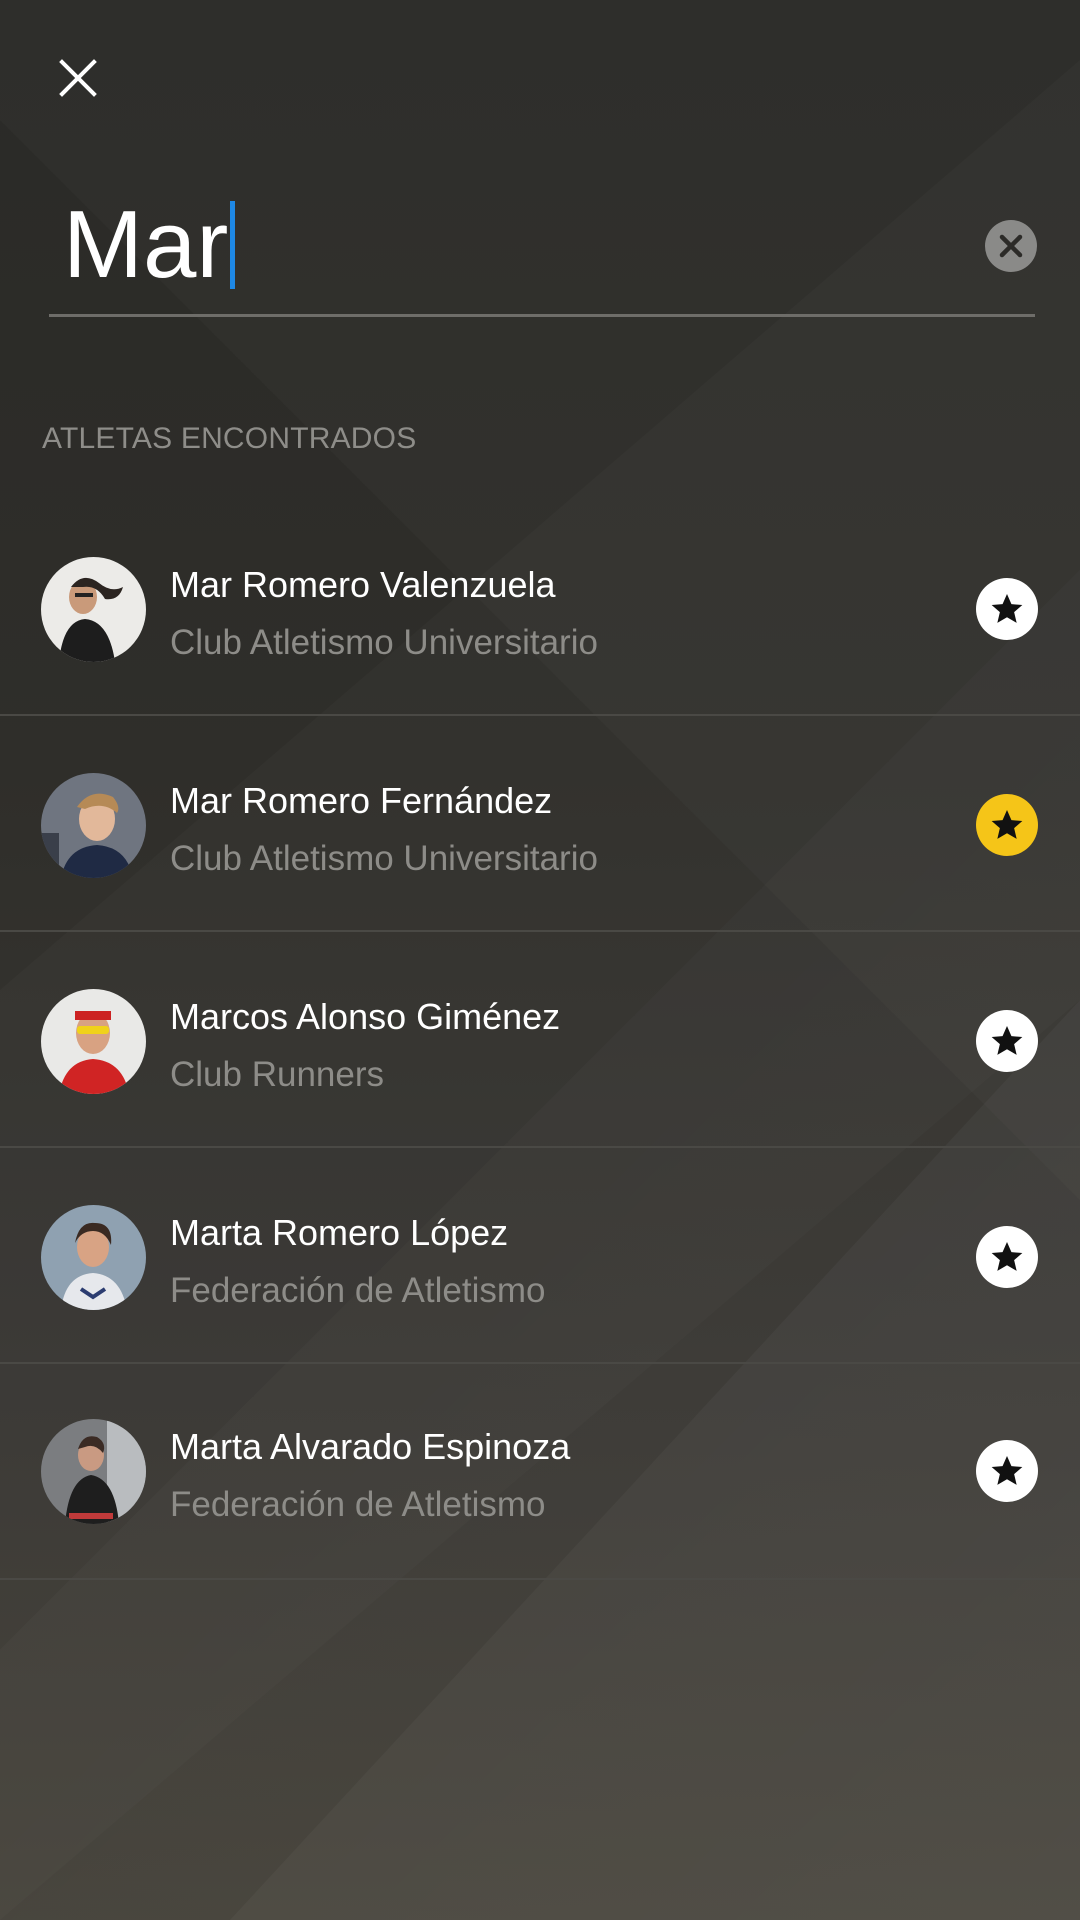 The width and height of the screenshot is (1080, 1920). What do you see at coordinates (277, 1074) in the screenshot?
I see `athlete-club: Club Runners` at bounding box center [277, 1074].